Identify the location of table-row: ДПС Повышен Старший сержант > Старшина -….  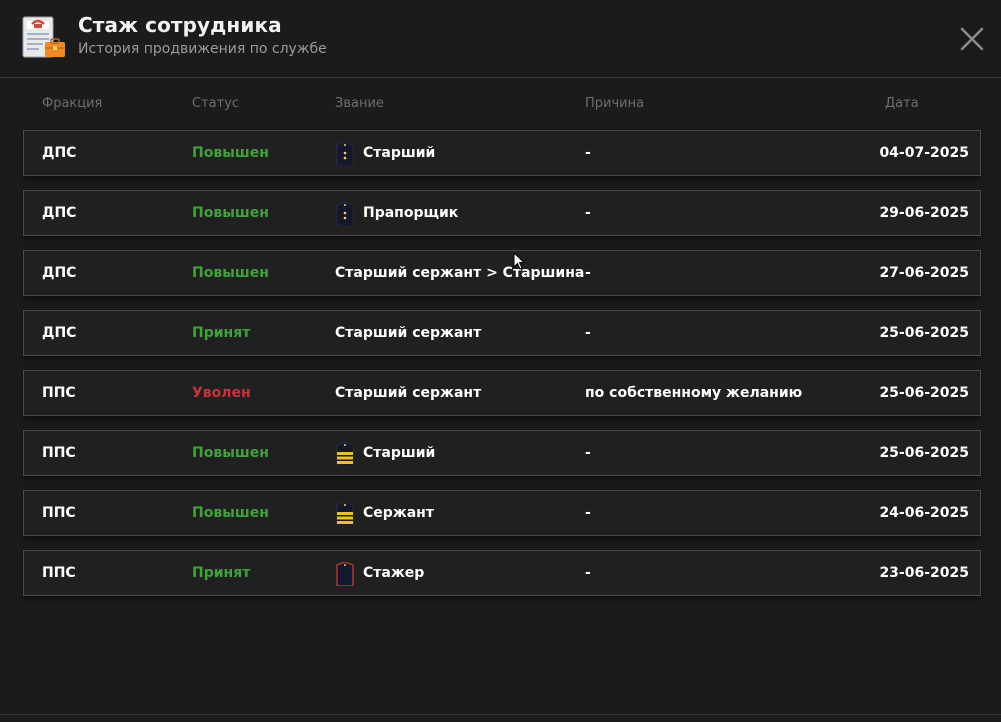
(502, 273).